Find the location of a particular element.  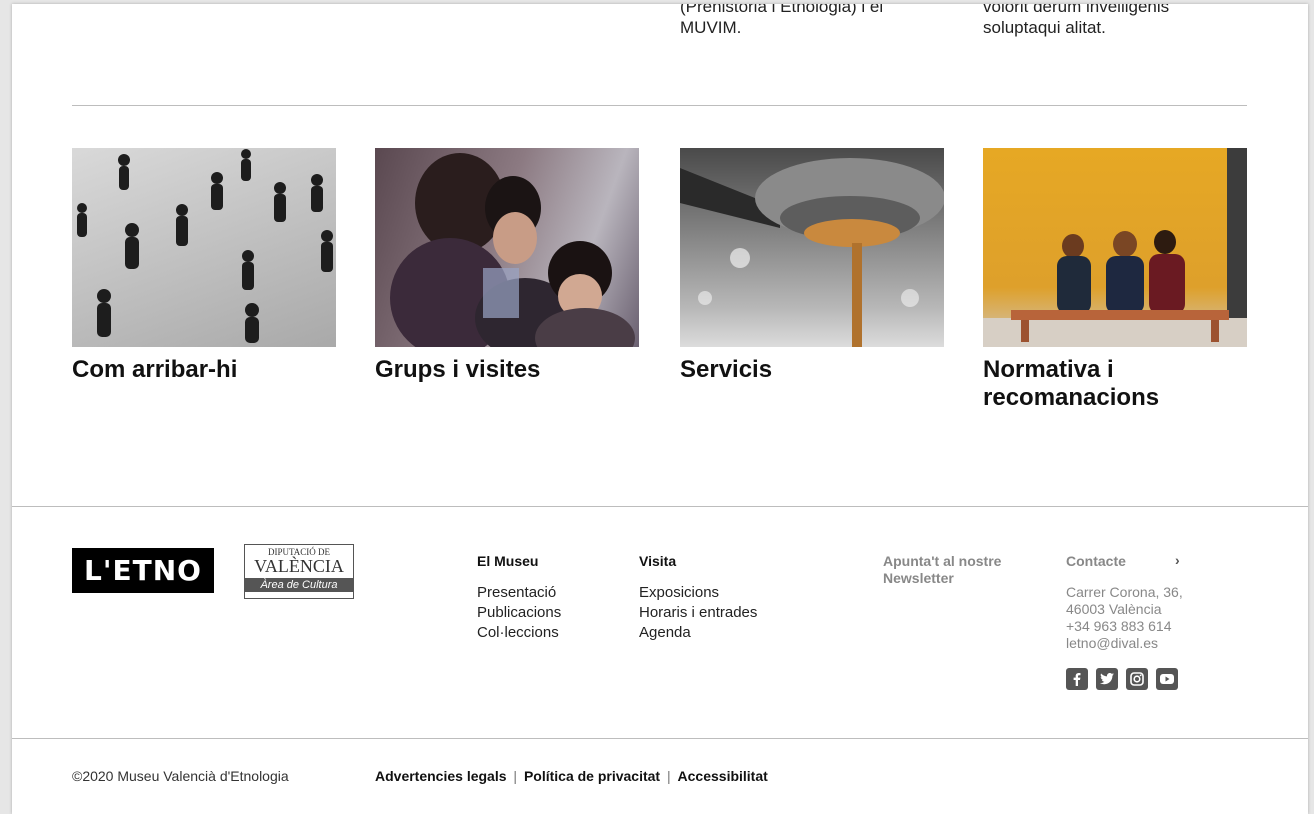

footer-link-exposicions: Exposicions is located at coordinates (698, 593).